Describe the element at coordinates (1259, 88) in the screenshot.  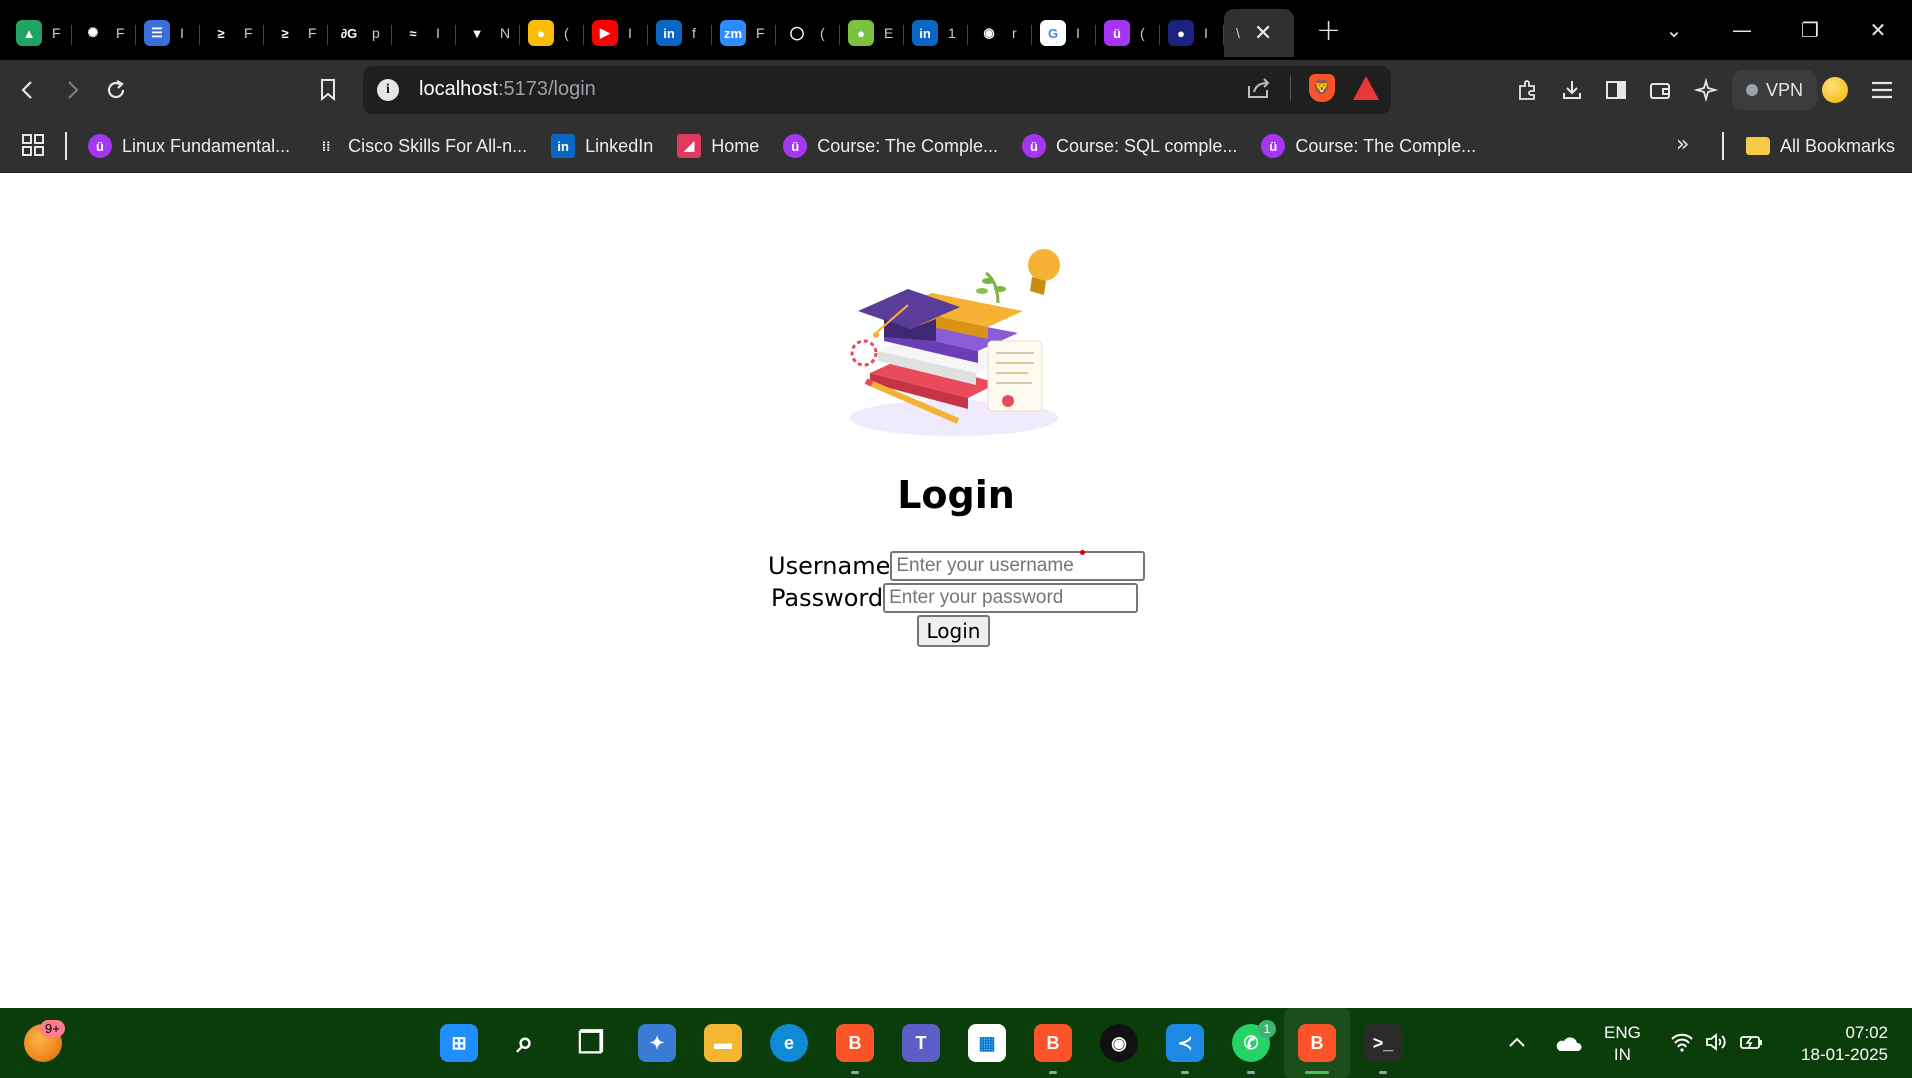
I see `share-icon` at that location.